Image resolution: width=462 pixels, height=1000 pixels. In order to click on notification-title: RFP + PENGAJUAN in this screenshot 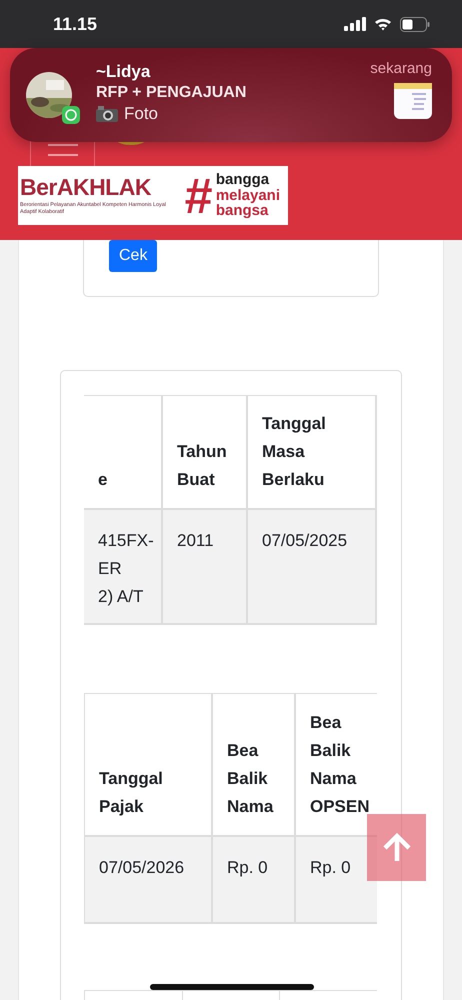, I will do `click(172, 93)`.